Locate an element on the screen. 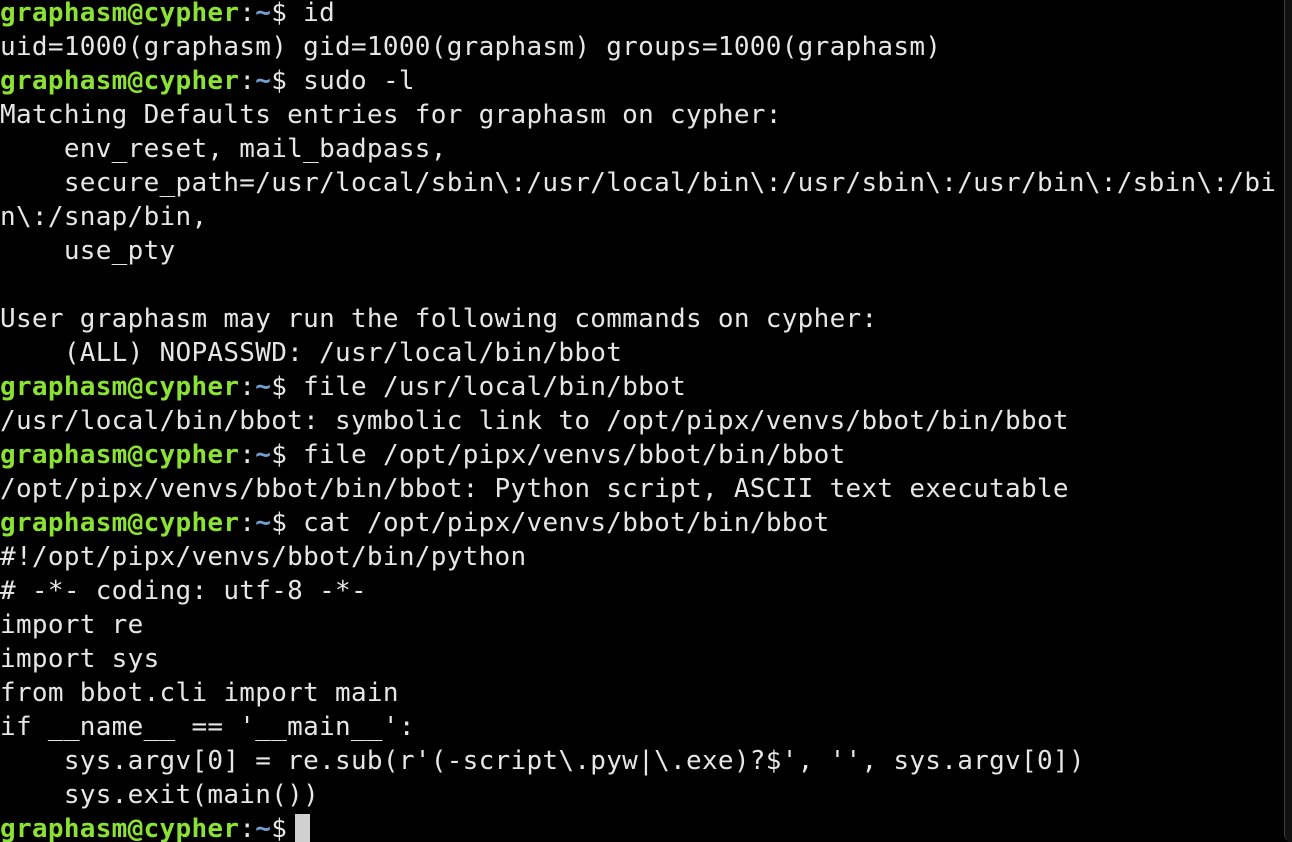  prompt-line: graphasm@cypher:~$ id is located at coordinates (642, 15).